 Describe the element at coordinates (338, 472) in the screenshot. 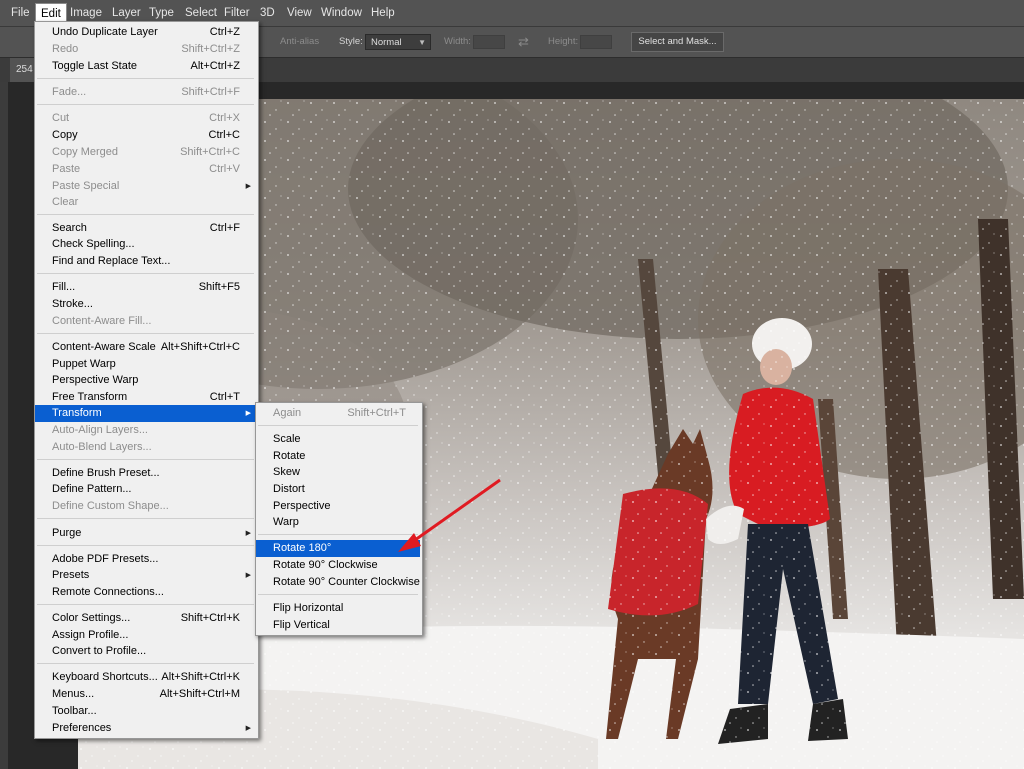

I see `menu-item-skew: Skew` at that location.